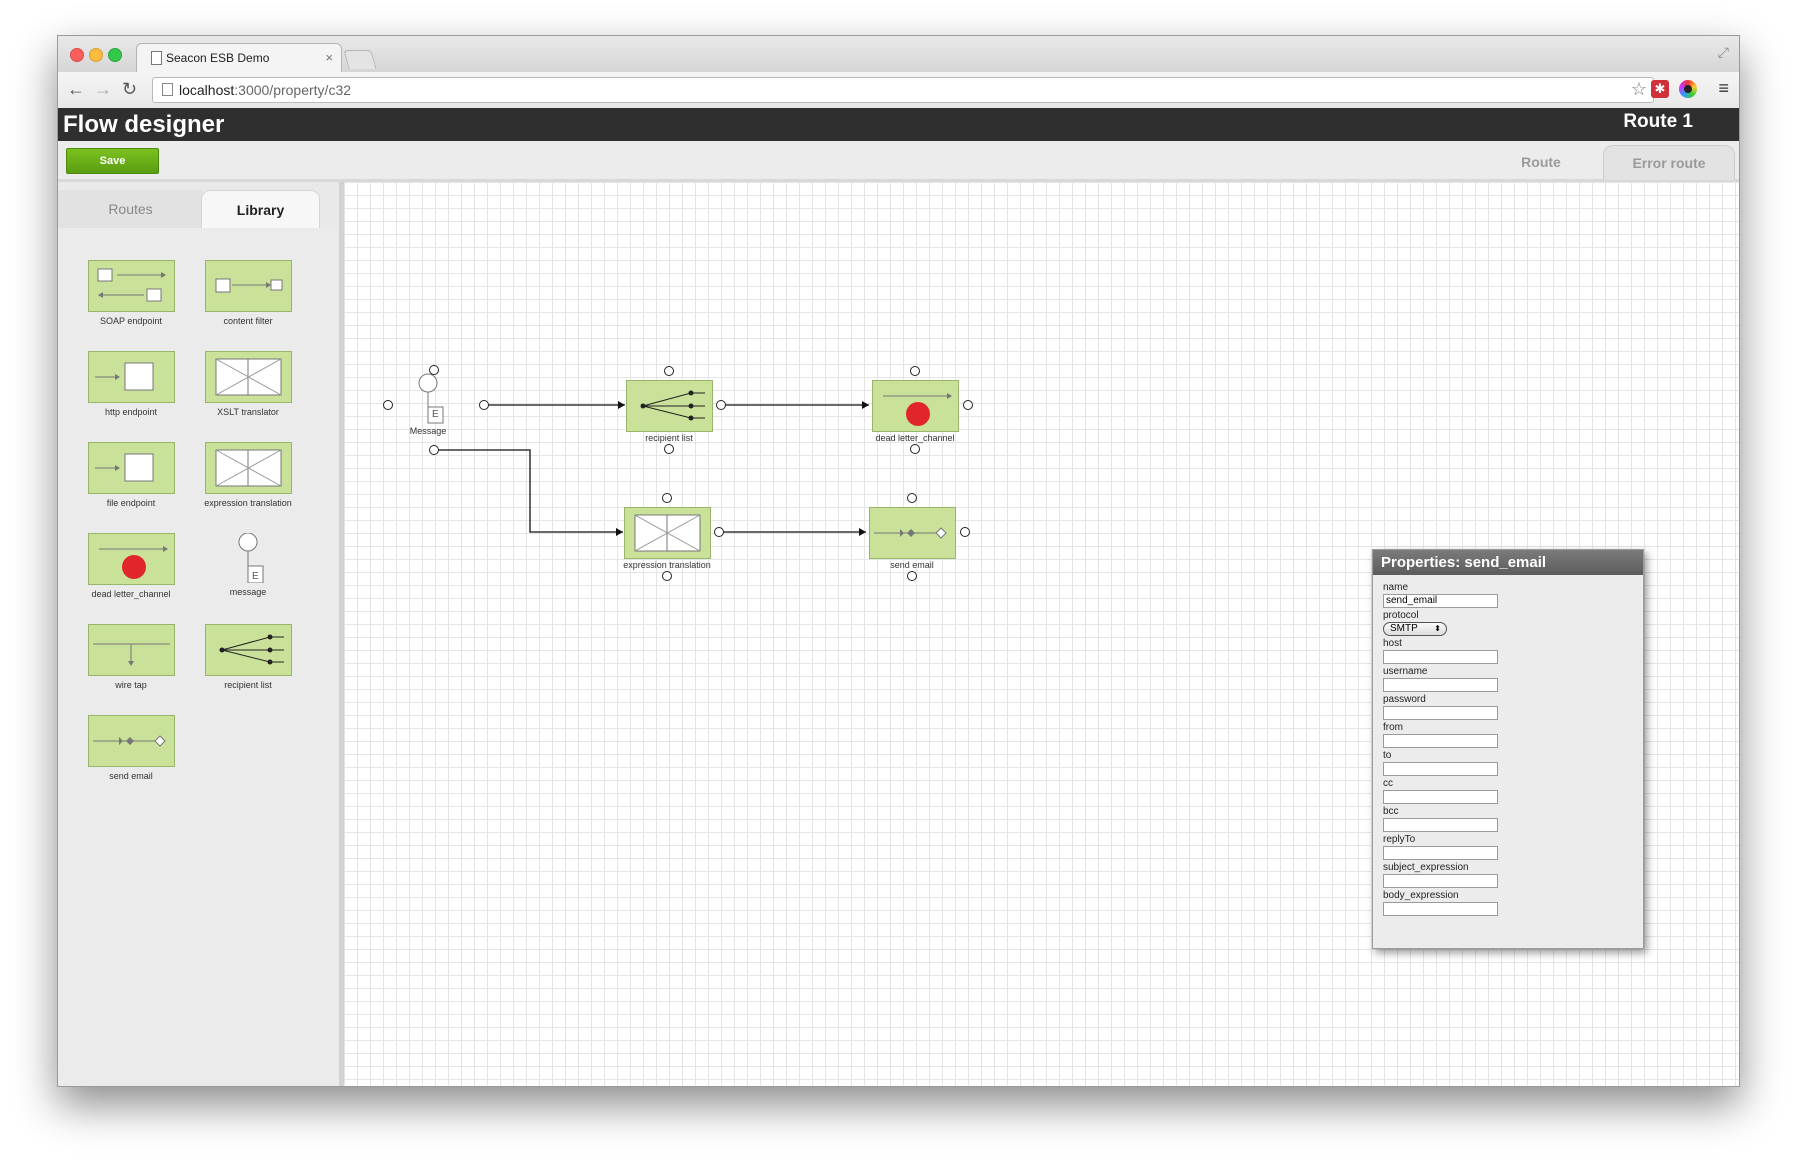 This screenshot has width=1794, height=1164. Describe the element at coordinates (1388, 783) in the screenshot. I see `field-label: cc` at that location.